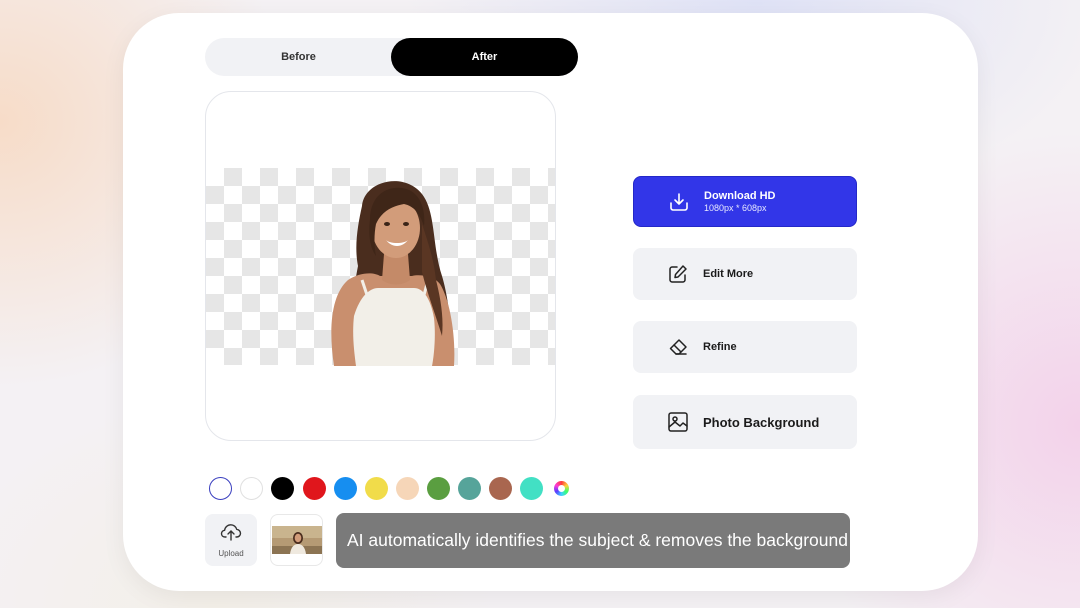  I want to click on photo-background-label: Photo Background, so click(761, 422).